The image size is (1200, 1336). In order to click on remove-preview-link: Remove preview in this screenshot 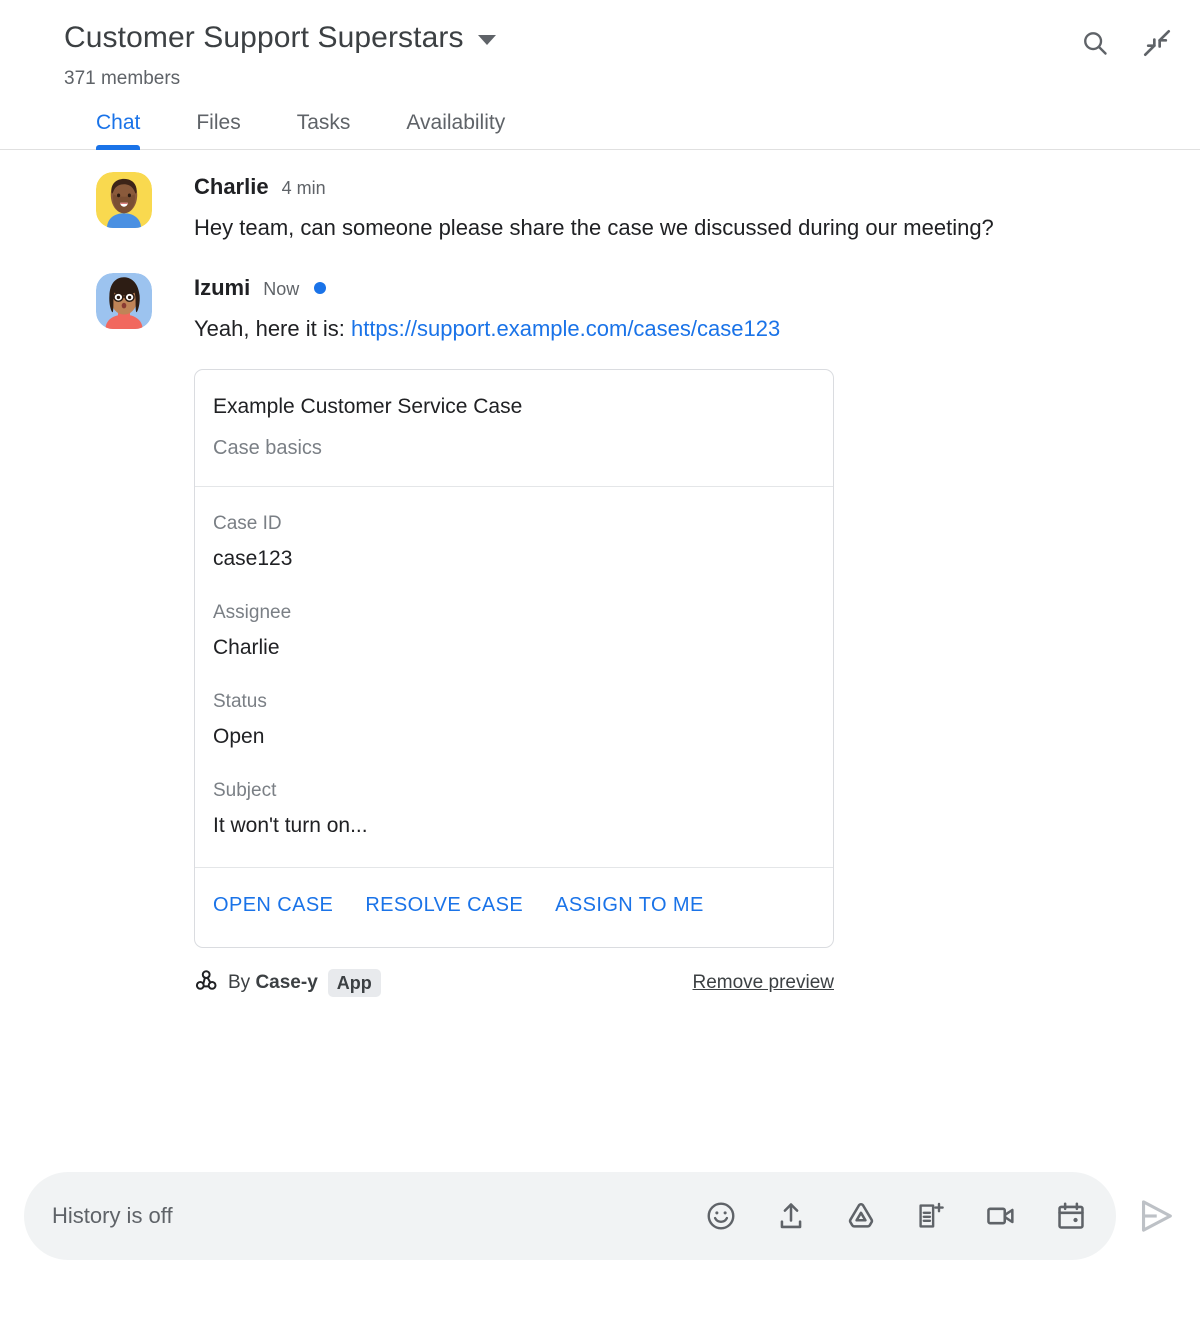, I will do `click(764, 983)`.